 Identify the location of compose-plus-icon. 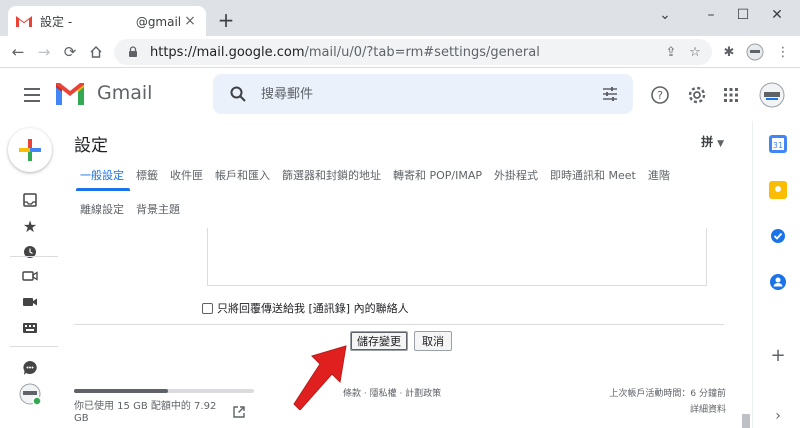
(30, 150).